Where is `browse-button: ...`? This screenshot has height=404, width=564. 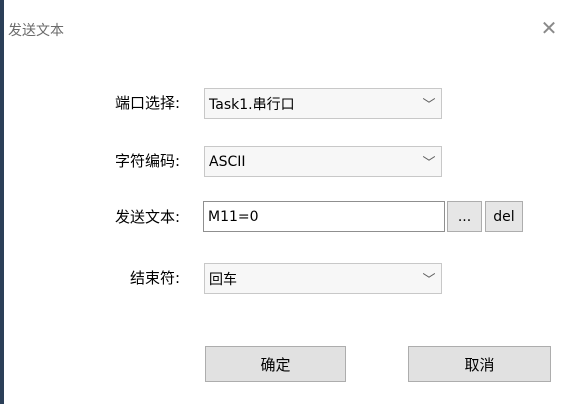
browse-button: ... is located at coordinates (464, 216).